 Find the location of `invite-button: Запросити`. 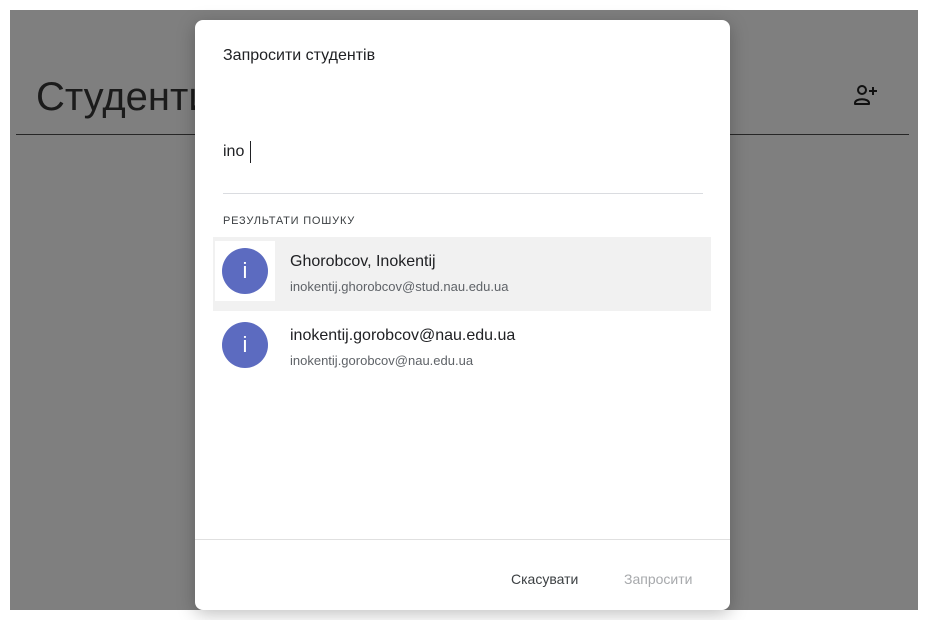

invite-button: Запросити is located at coordinates (658, 579).